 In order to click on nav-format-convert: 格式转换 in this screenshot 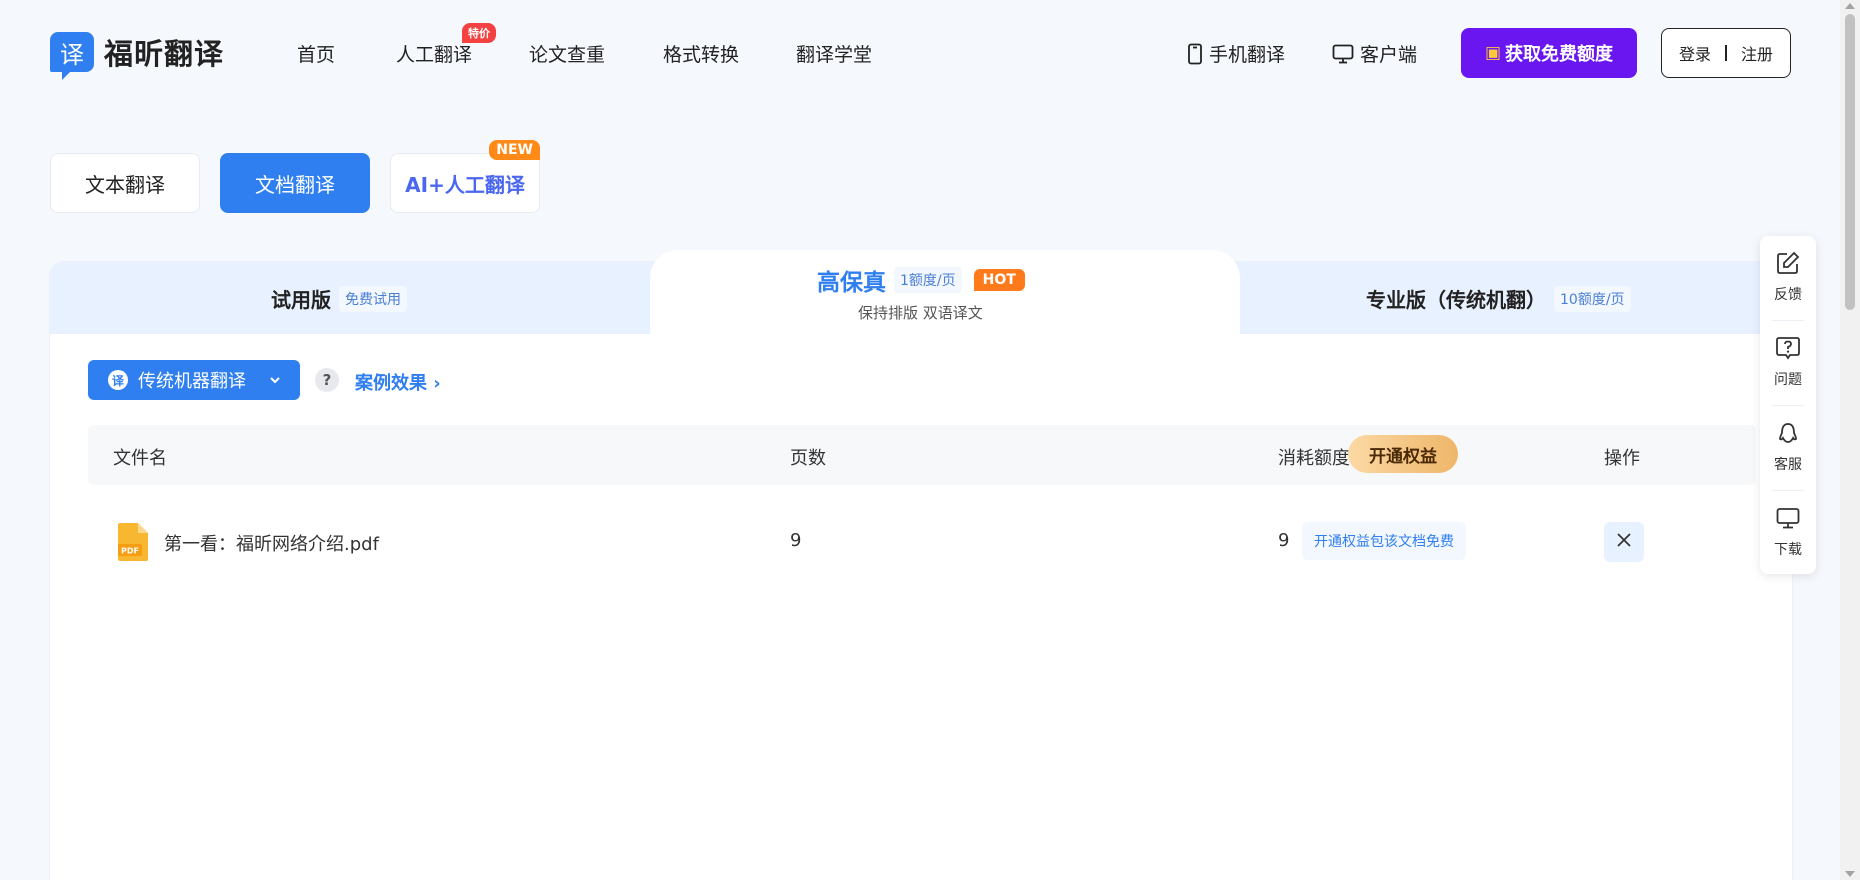, I will do `click(701, 53)`.